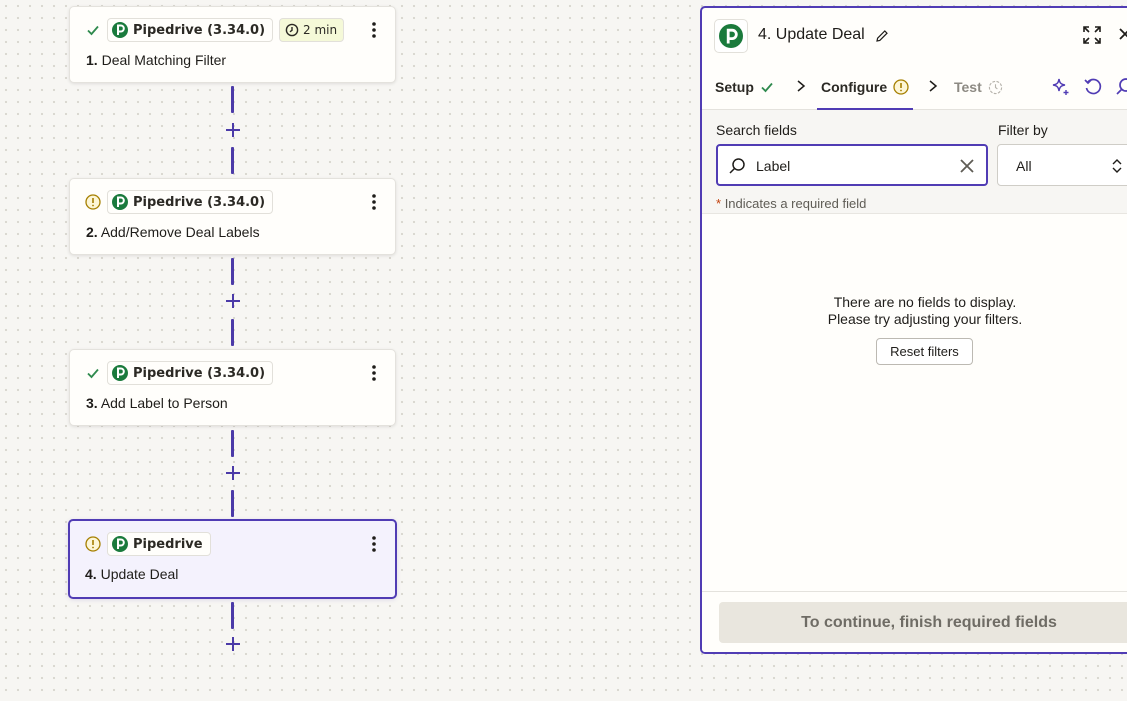 The height and width of the screenshot is (701, 1127). I want to click on required-note: * Indicates a required field, so click(791, 203).